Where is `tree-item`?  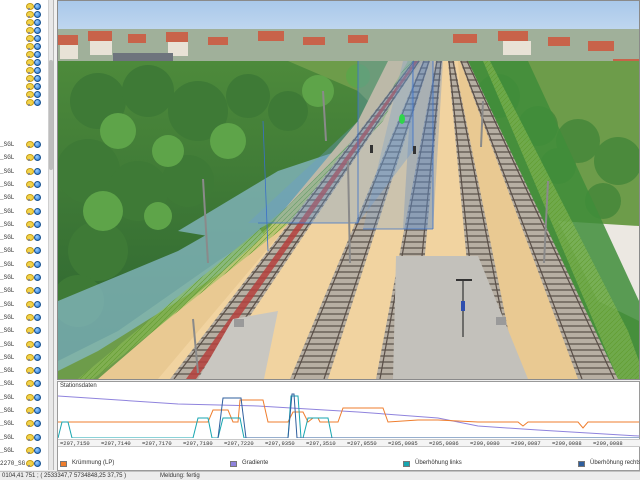 tree-item is located at coordinates (26, 103).